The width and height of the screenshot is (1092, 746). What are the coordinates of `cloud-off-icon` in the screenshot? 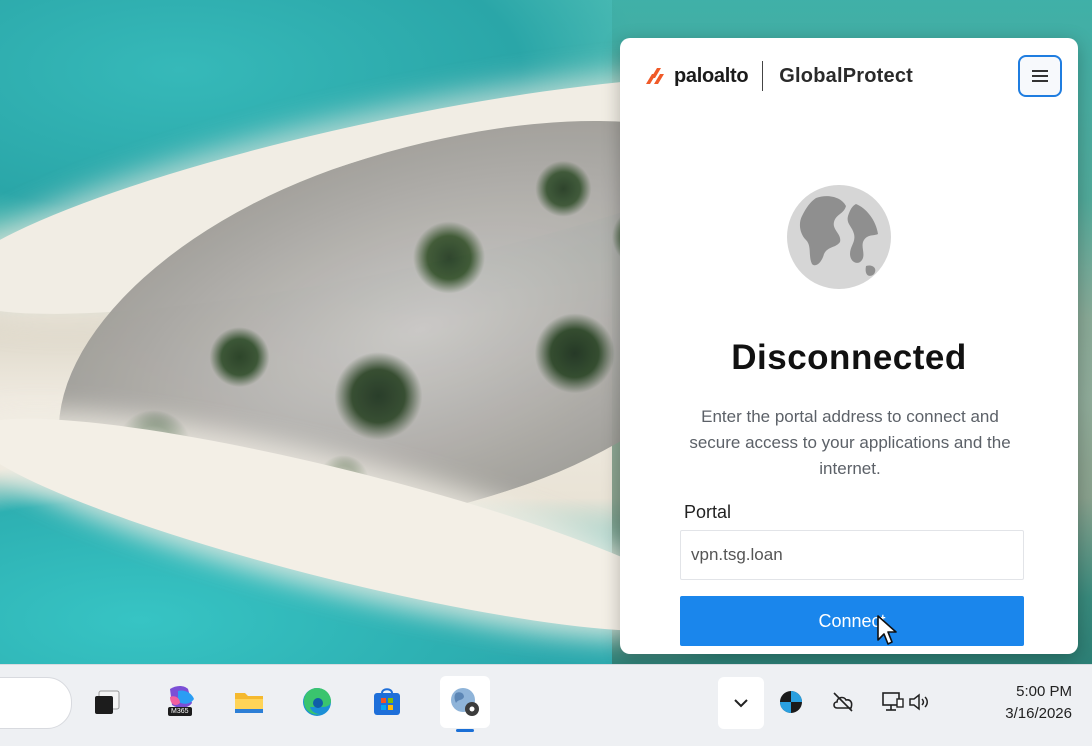 It's located at (843, 702).